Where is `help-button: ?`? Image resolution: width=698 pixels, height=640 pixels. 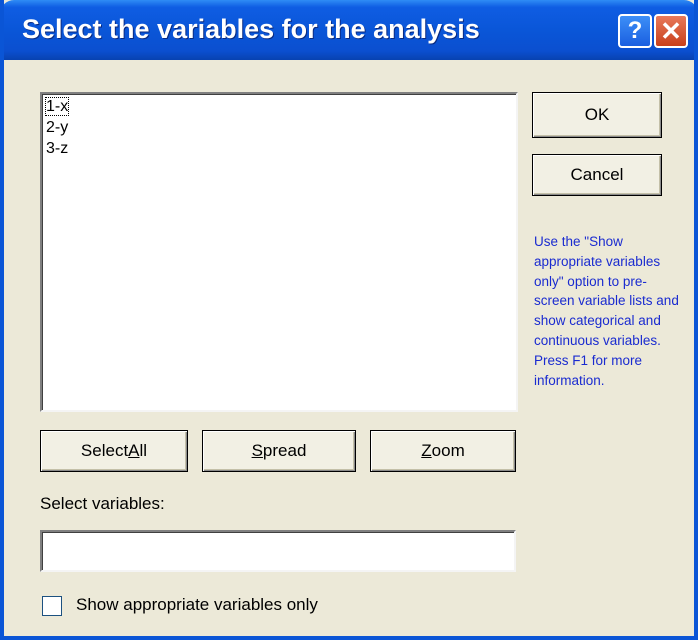 help-button: ? is located at coordinates (635, 31).